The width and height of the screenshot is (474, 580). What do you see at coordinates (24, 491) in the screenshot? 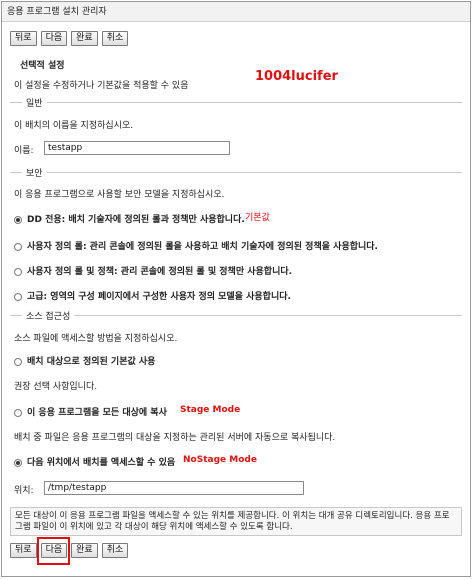
I see `location-label: 위치:` at bounding box center [24, 491].